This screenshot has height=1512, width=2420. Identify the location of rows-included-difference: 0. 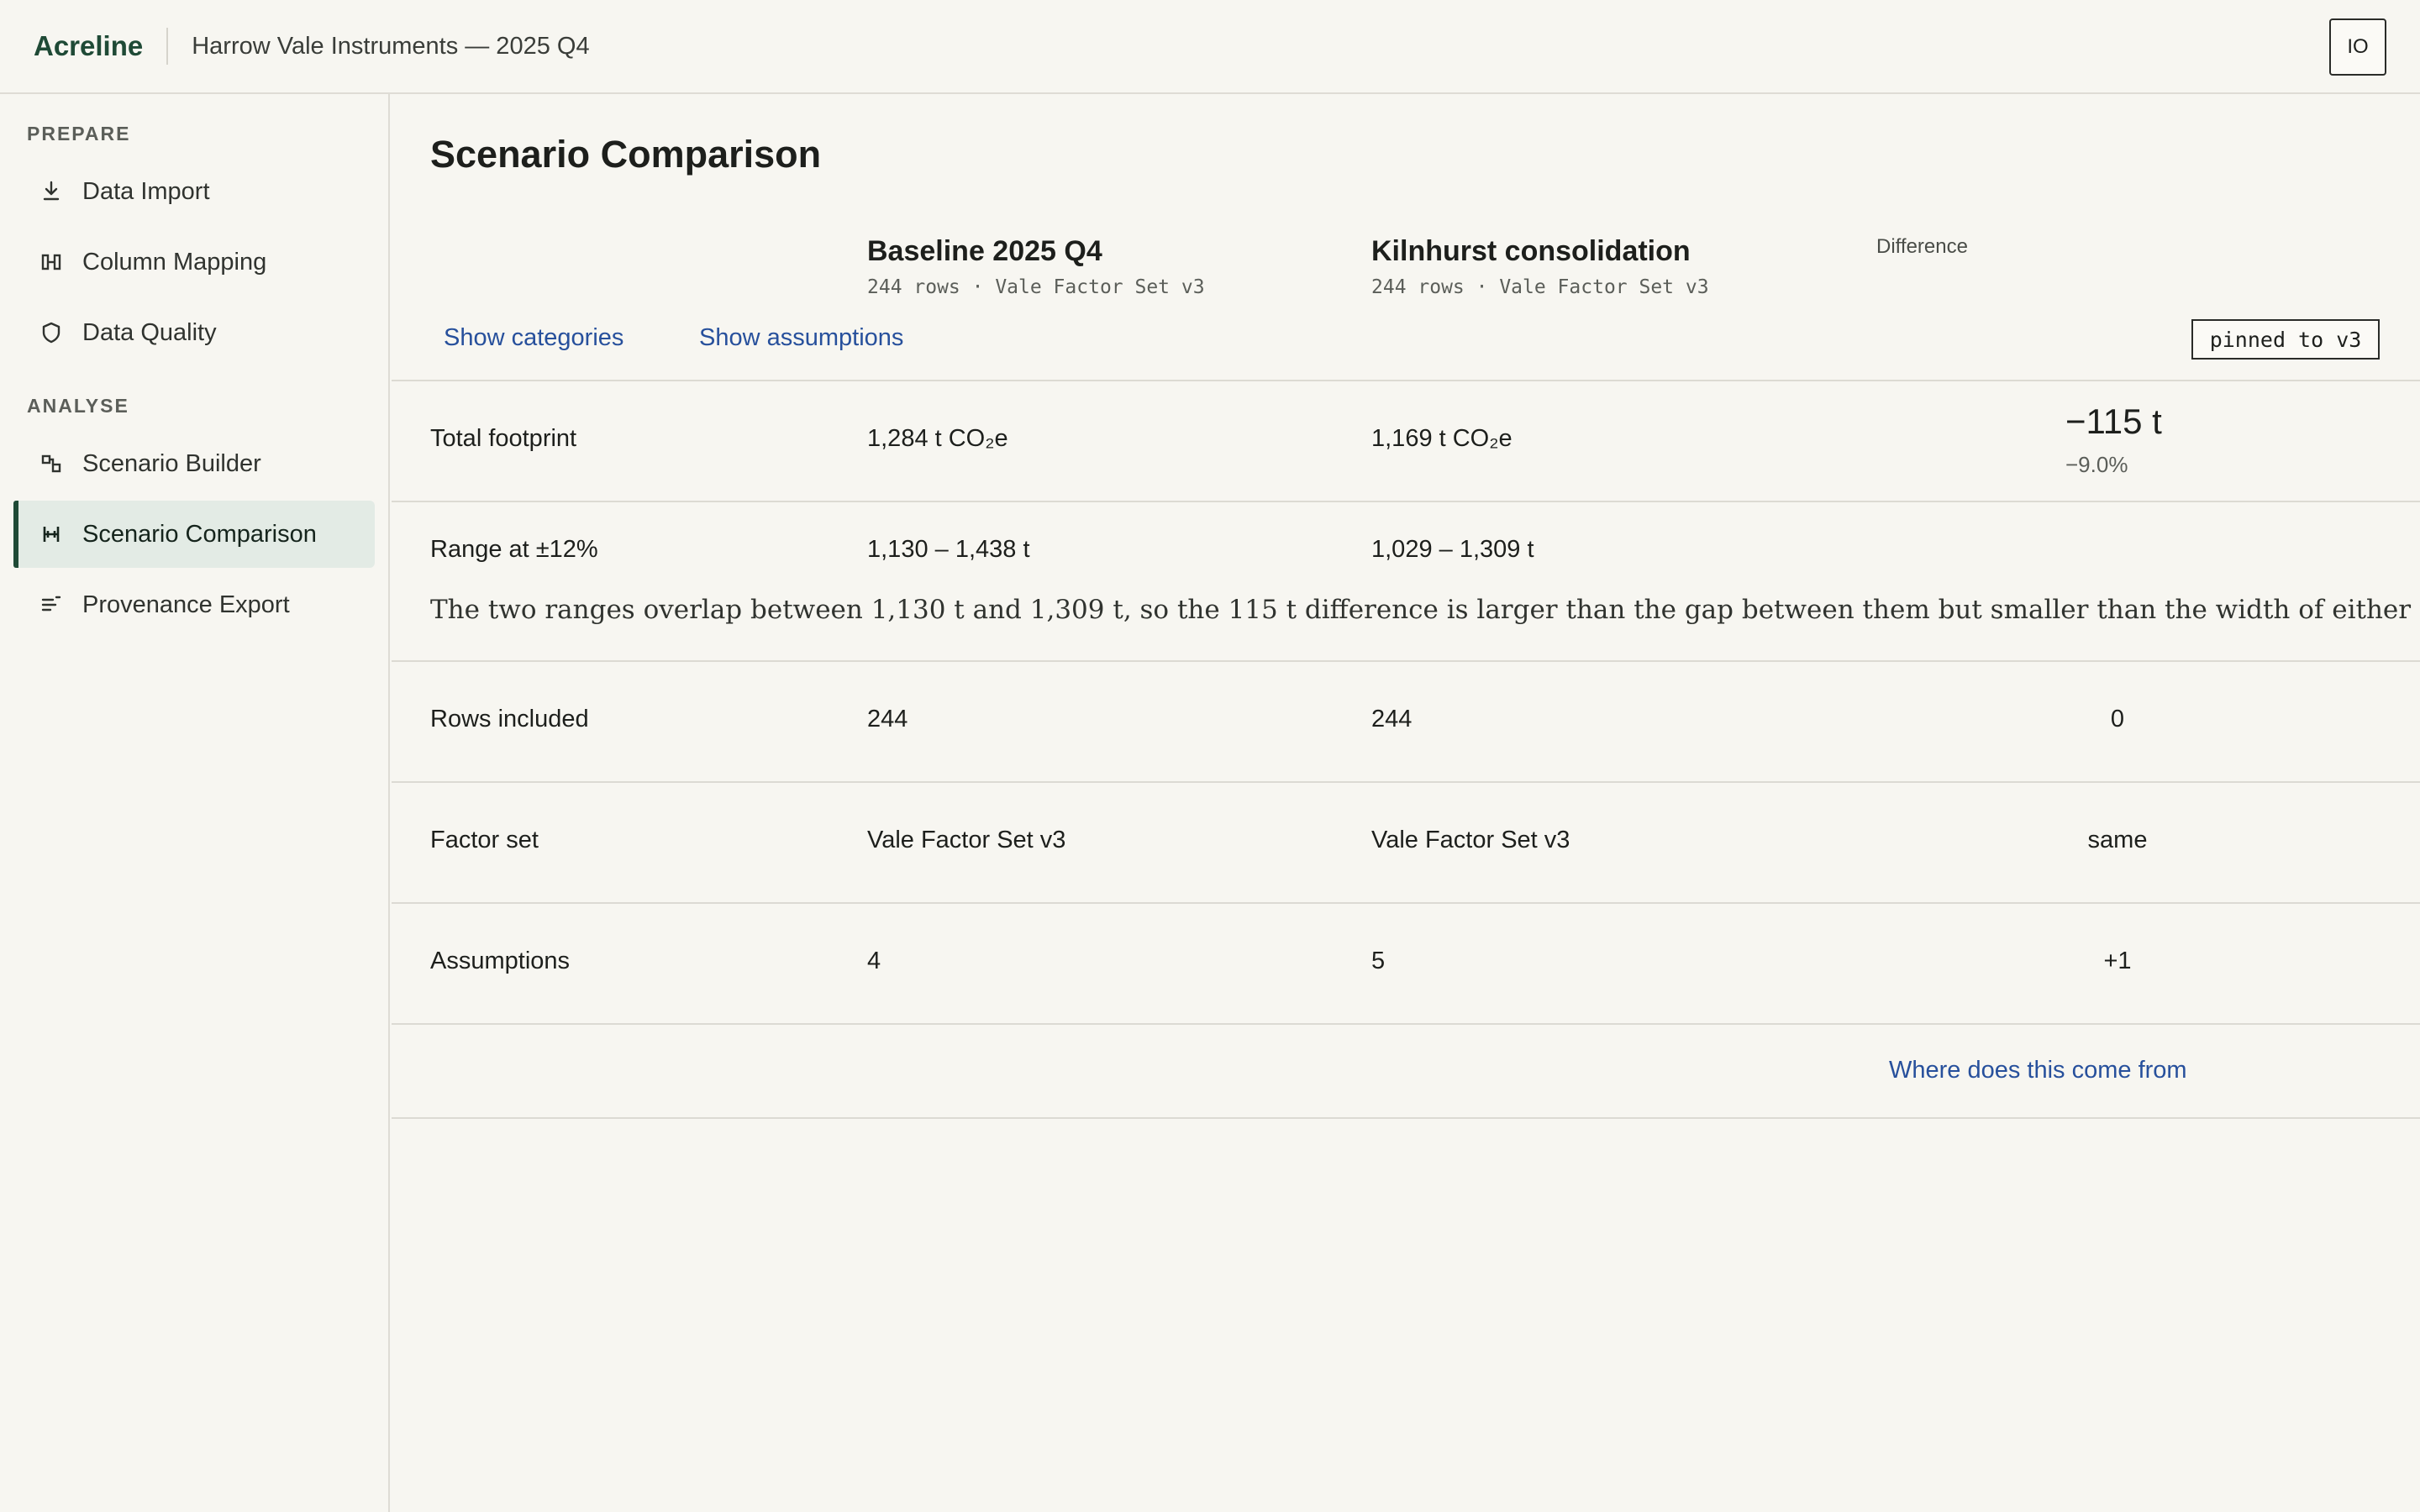
(2117, 719).